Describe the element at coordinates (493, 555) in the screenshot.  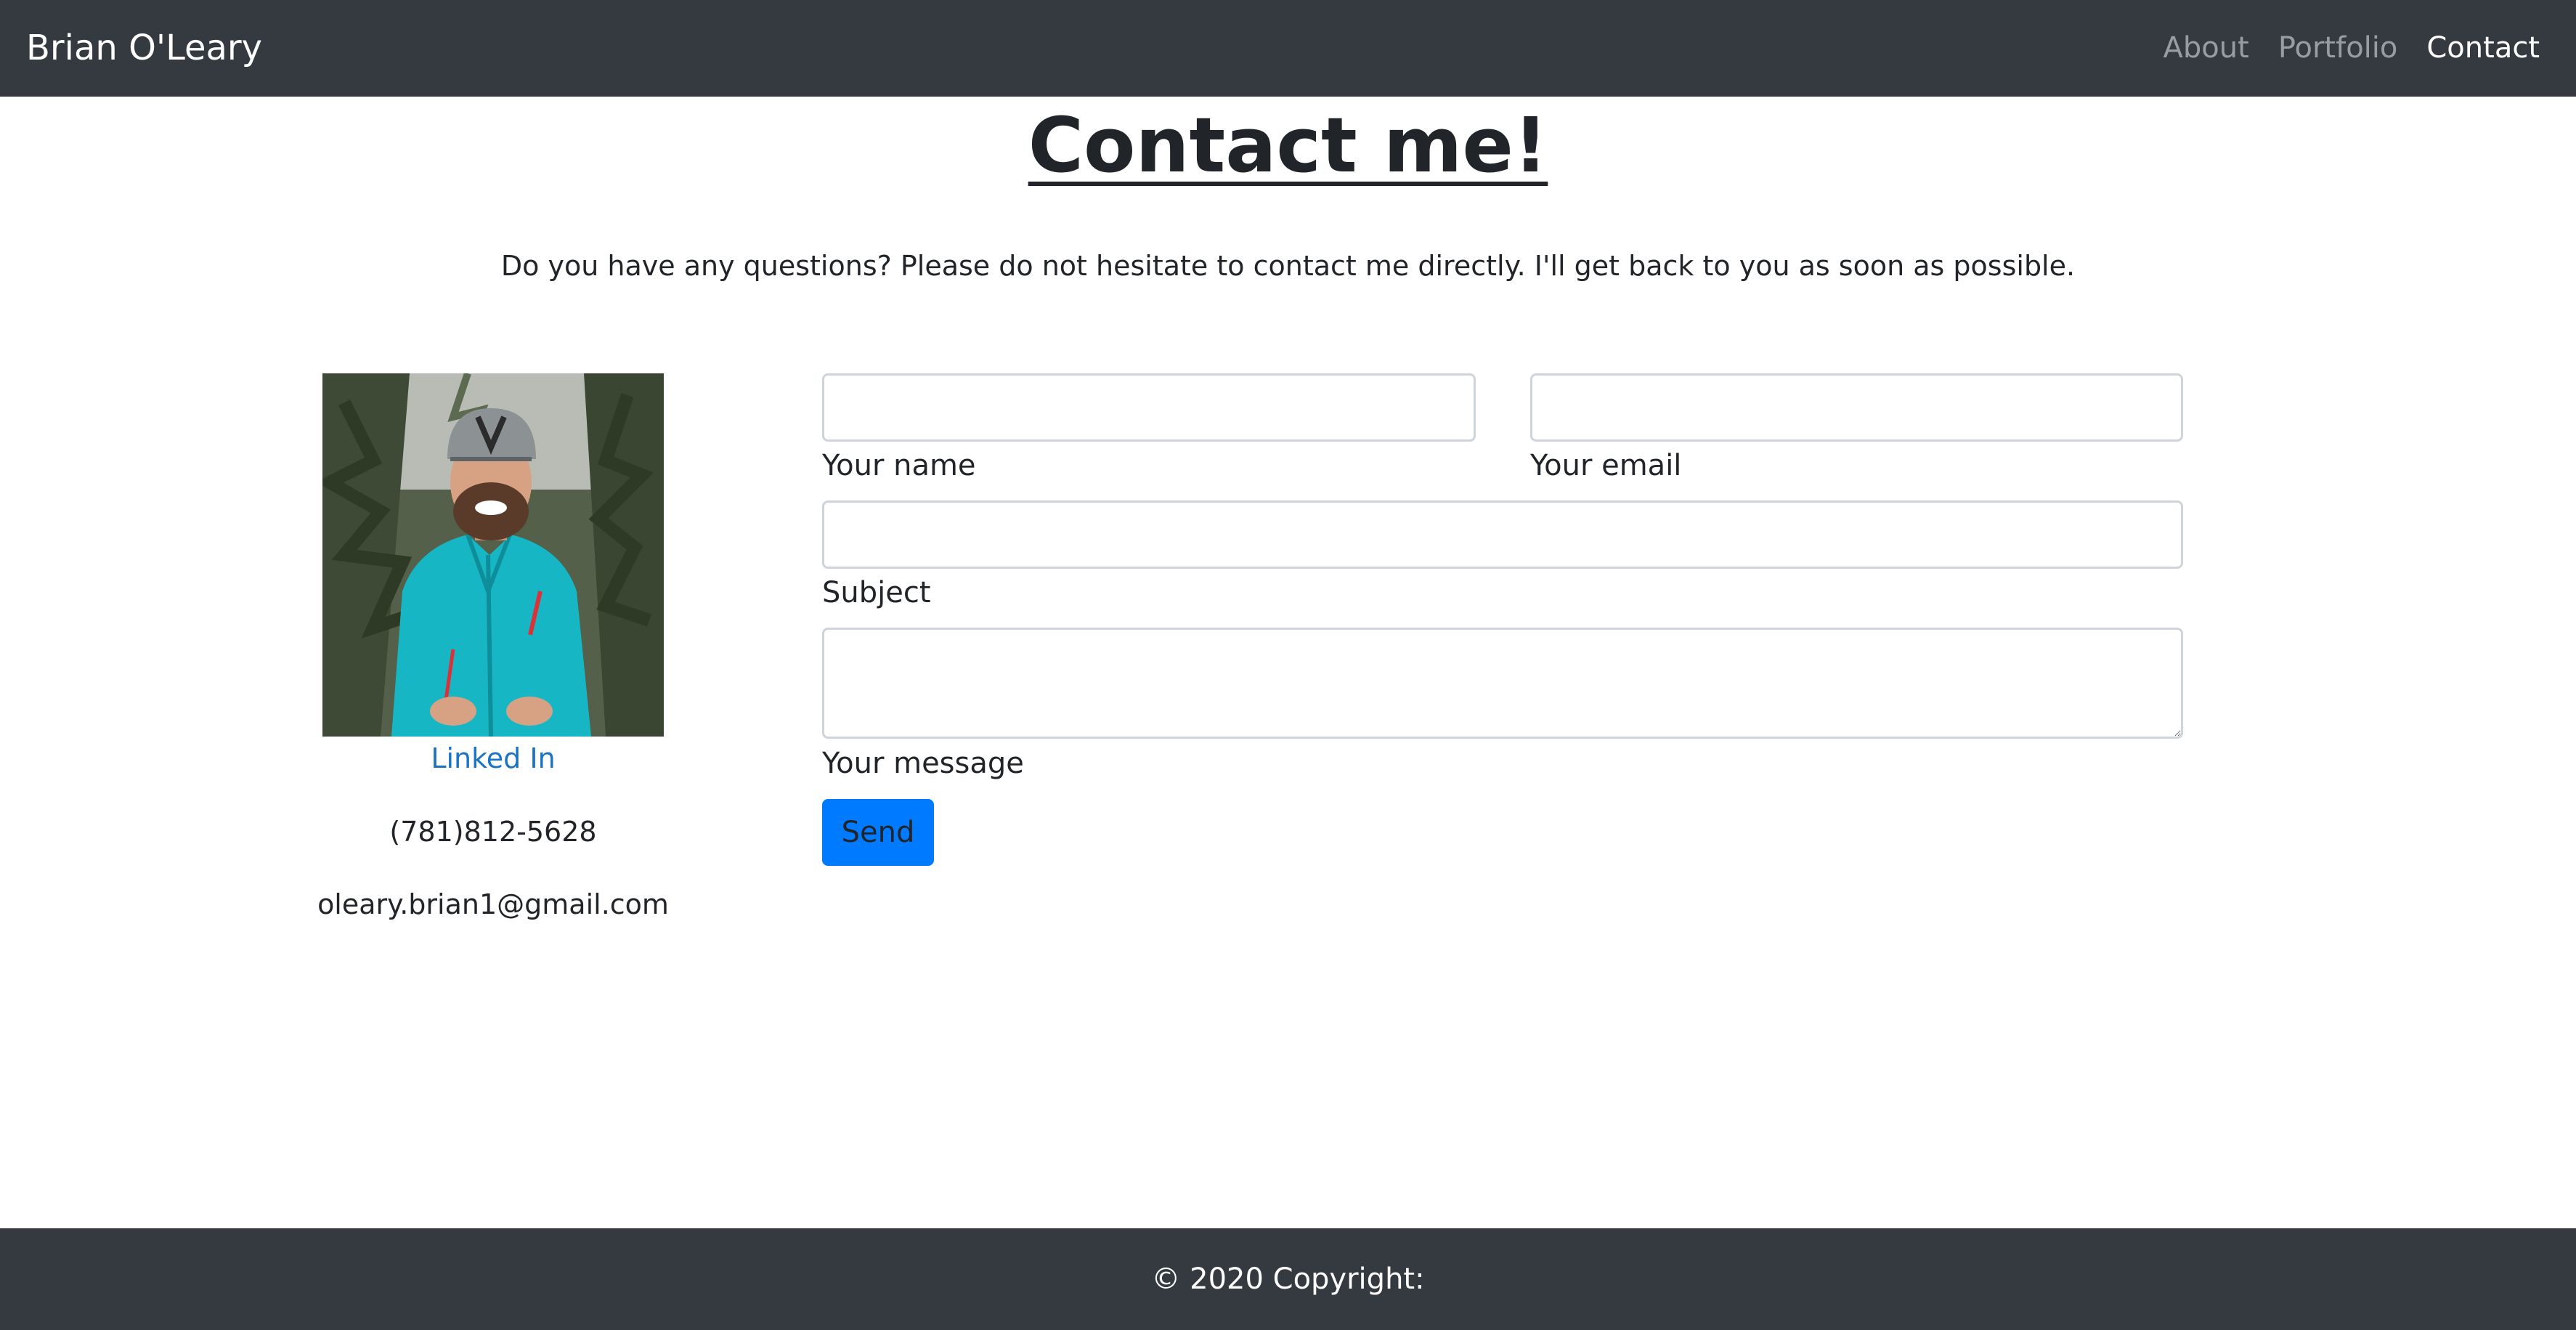
I see `profile-photo` at that location.